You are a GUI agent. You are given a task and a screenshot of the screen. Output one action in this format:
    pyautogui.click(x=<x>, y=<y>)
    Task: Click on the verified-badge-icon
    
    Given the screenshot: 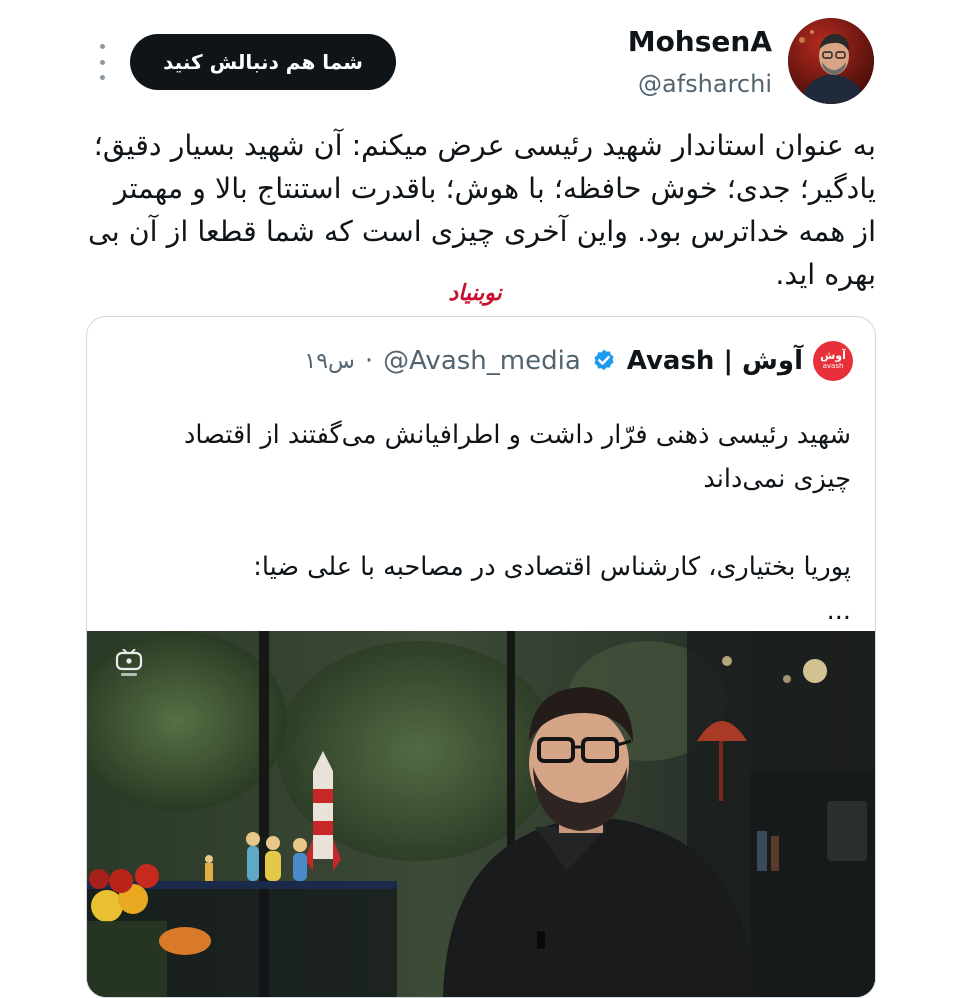 What is the action you would take?
    pyautogui.click(x=604, y=360)
    